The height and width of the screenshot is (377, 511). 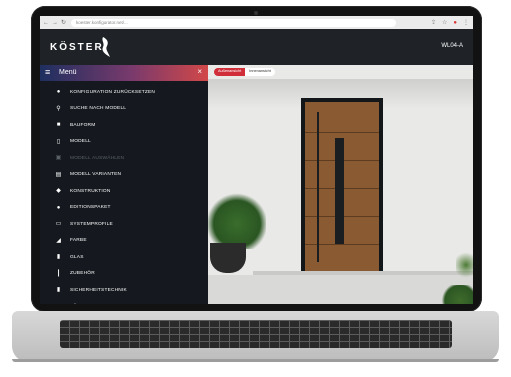 What do you see at coordinates (318, 187) in the screenshot?
I see `door-handle` at bounding box center [318, 187].